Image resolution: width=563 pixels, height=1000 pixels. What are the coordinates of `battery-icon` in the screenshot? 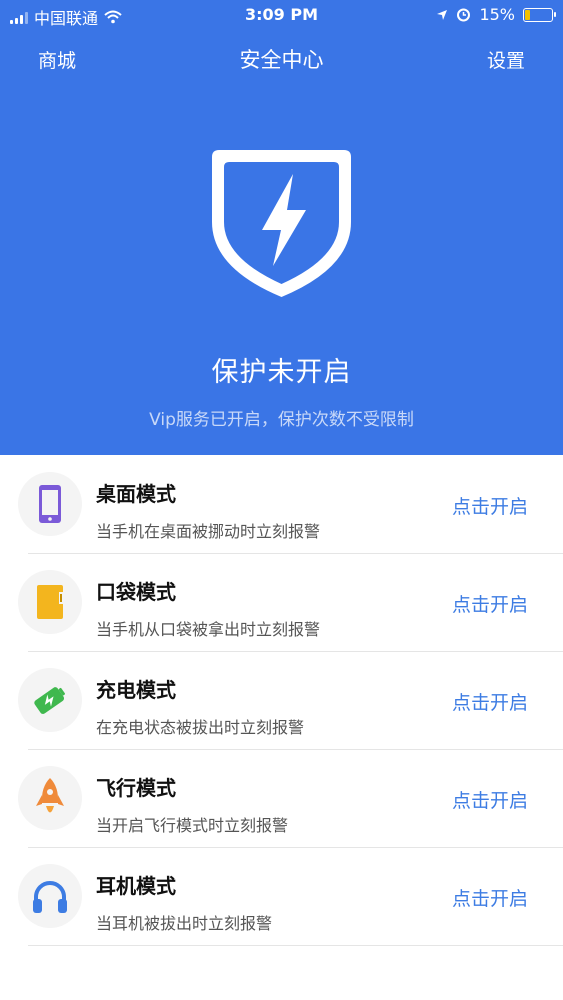 It's located at (539, 14).